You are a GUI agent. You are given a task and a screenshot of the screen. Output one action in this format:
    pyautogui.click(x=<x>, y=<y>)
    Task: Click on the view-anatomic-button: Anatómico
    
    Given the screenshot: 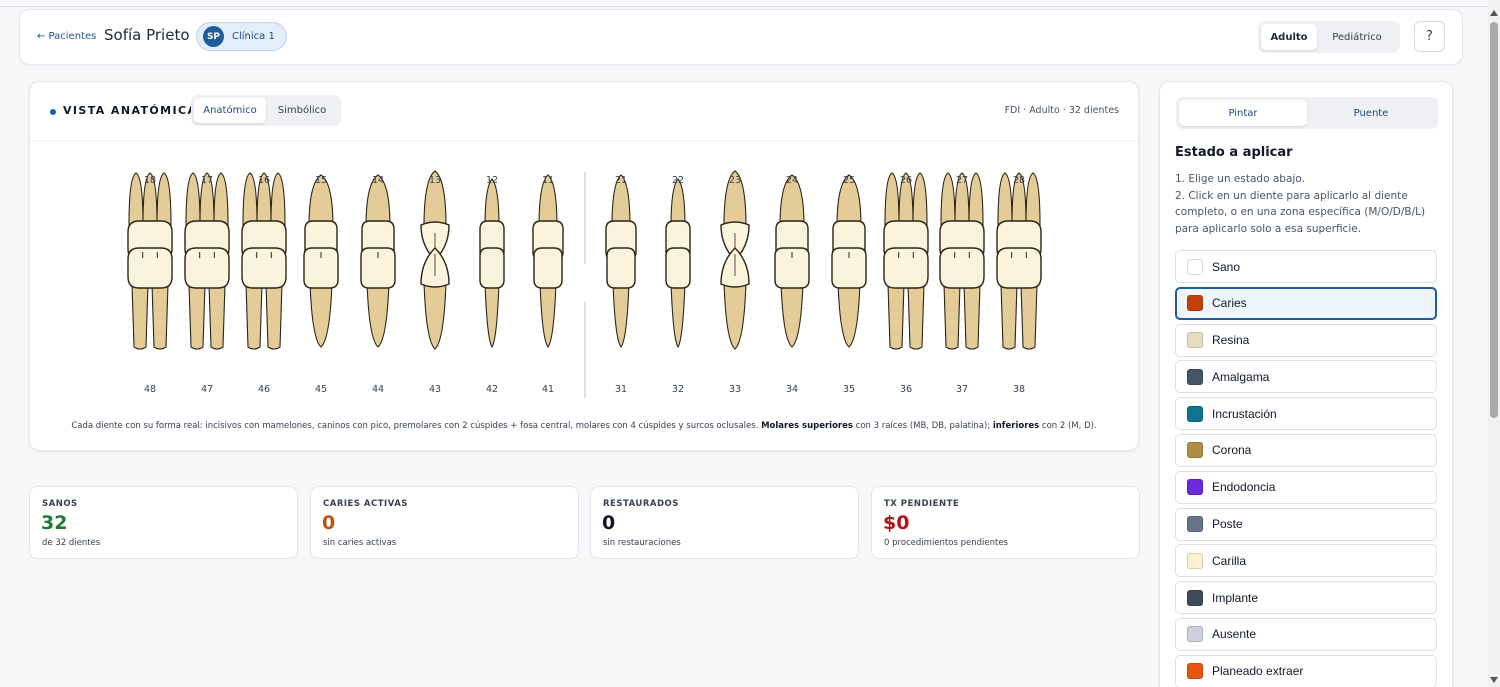 What is the action you would take?
    pyautogui.click(x=230, y=110)
    